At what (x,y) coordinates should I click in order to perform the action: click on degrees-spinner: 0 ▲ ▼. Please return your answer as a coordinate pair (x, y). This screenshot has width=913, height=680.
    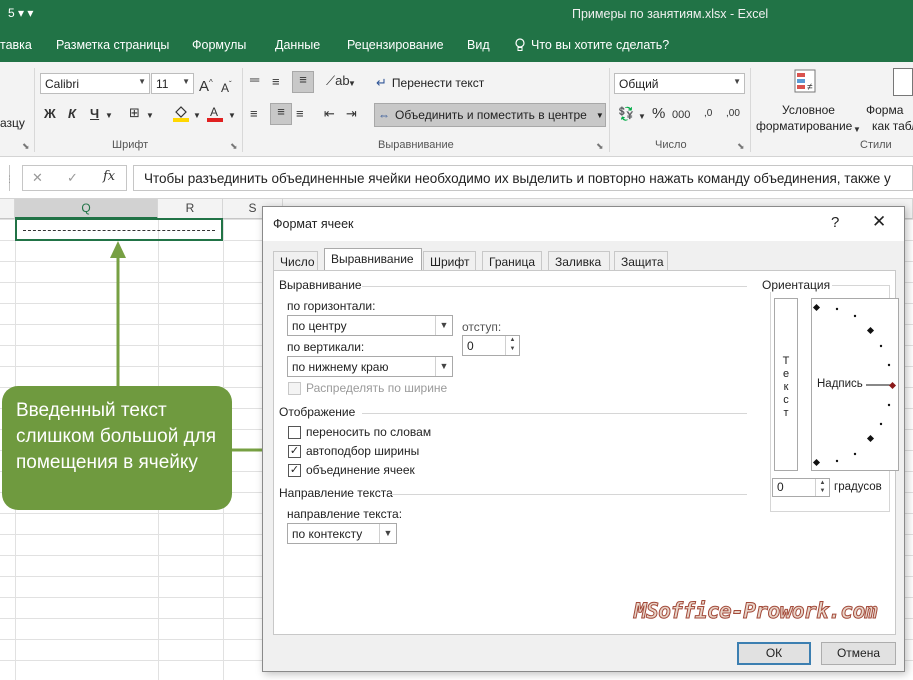
    Looking at the image, I should click on (801, 487).